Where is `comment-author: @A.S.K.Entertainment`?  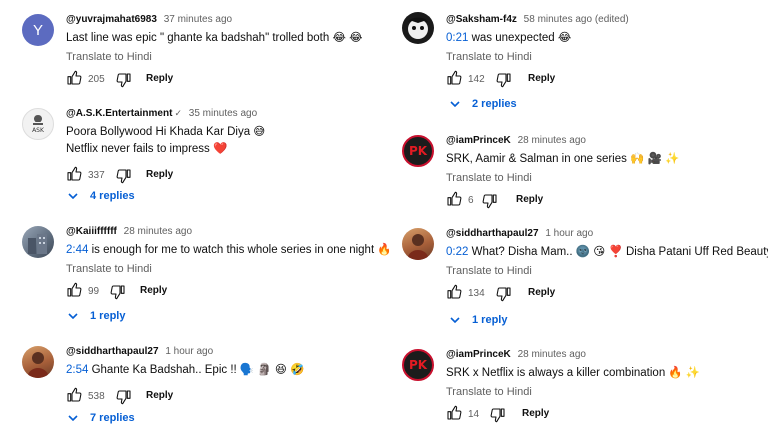 comment-author: @A.S.K.Entertainment is located at coordinates (119, 113).